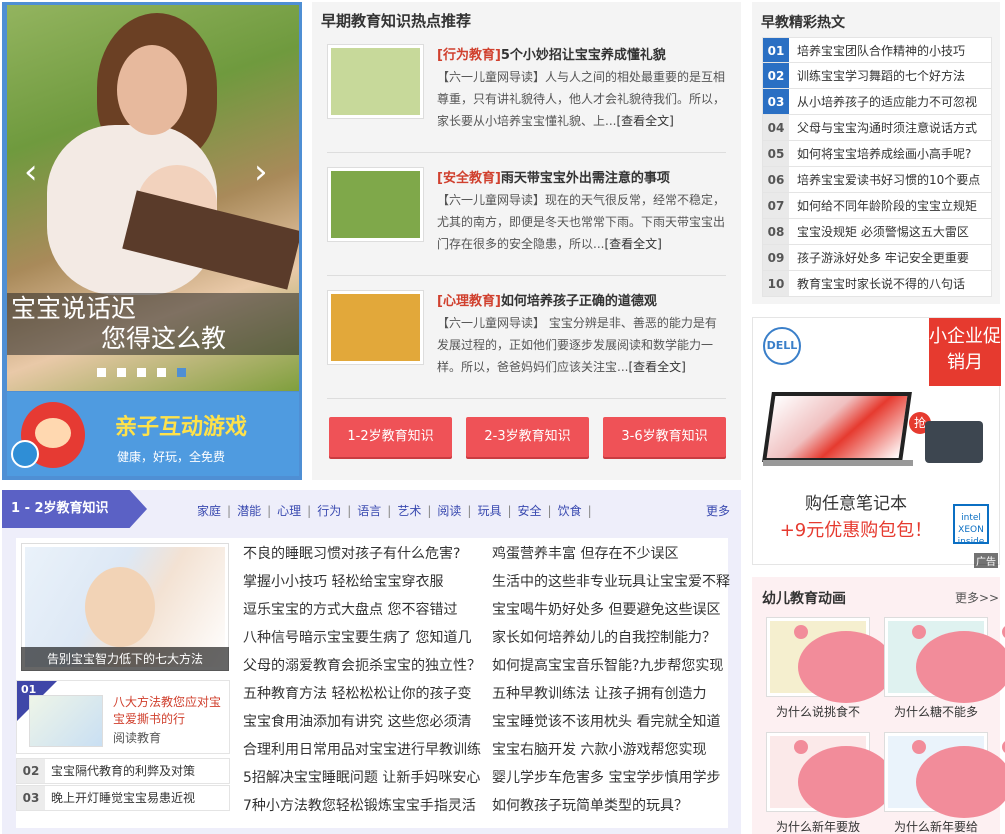 The height and width of the screenshot is (834, 1005). I want to click on nav-link-5: 艺术, so click(409, 511).